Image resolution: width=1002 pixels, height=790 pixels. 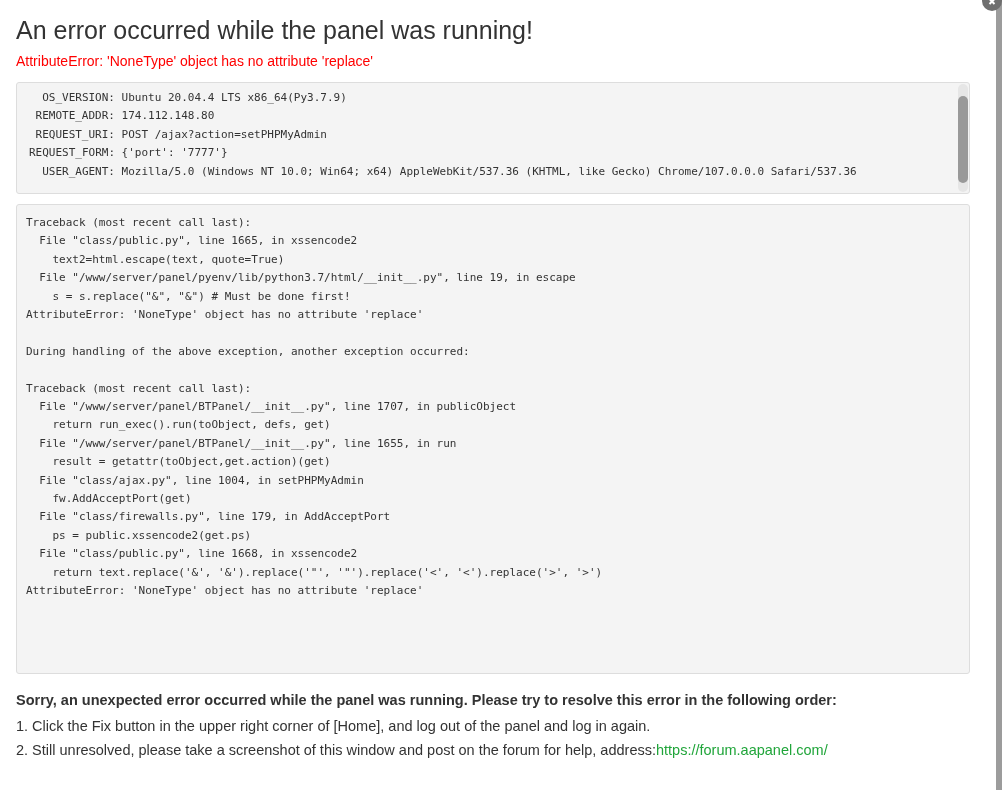 What do you see at coordinates (742, 750) in the screenshot?
I see `forum-link: https://forum.aapanel.com/` at bounding box center [742, 750].